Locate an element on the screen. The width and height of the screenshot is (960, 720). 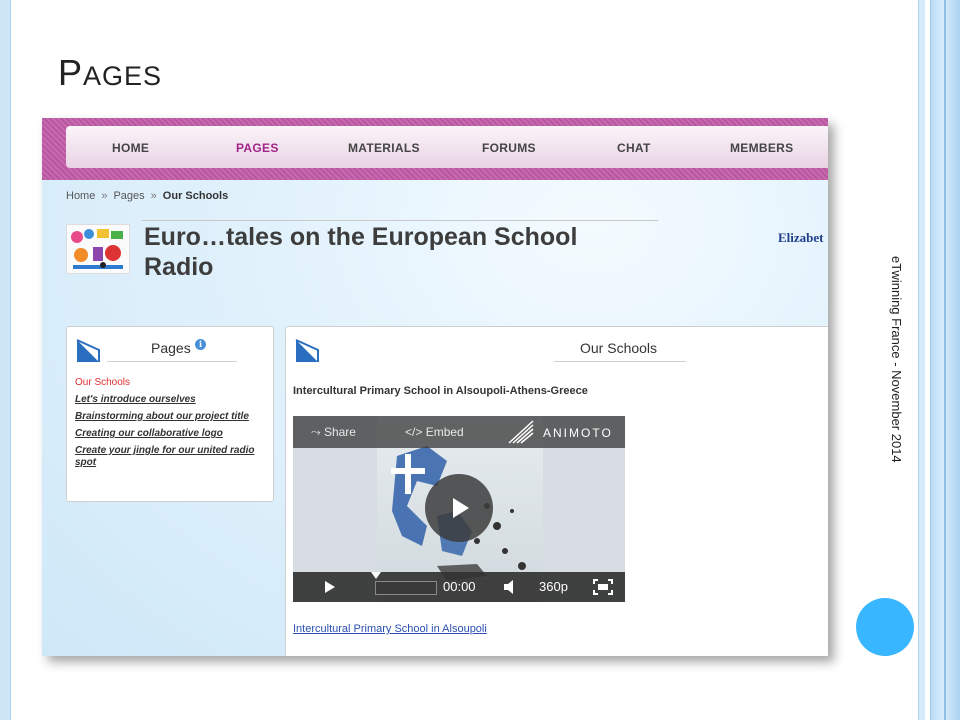
side-caption-text: eTwinning France - November 2014 is located at coordinates (896, 359).